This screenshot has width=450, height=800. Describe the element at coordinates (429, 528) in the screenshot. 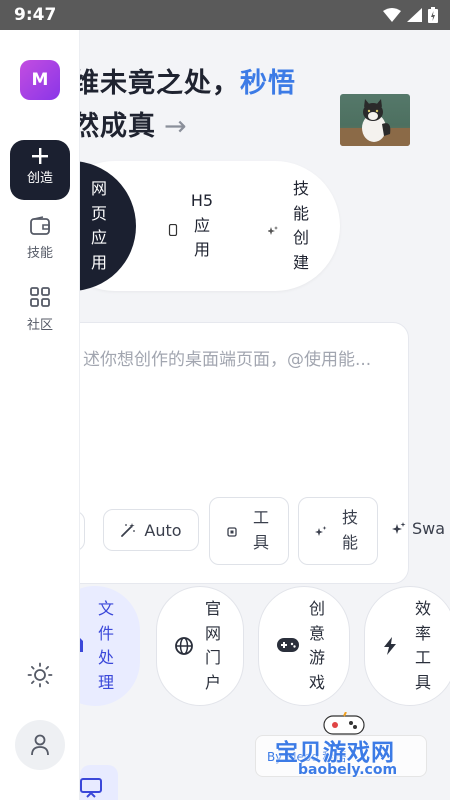

I see `swa-chip-label: Swa` at that location.